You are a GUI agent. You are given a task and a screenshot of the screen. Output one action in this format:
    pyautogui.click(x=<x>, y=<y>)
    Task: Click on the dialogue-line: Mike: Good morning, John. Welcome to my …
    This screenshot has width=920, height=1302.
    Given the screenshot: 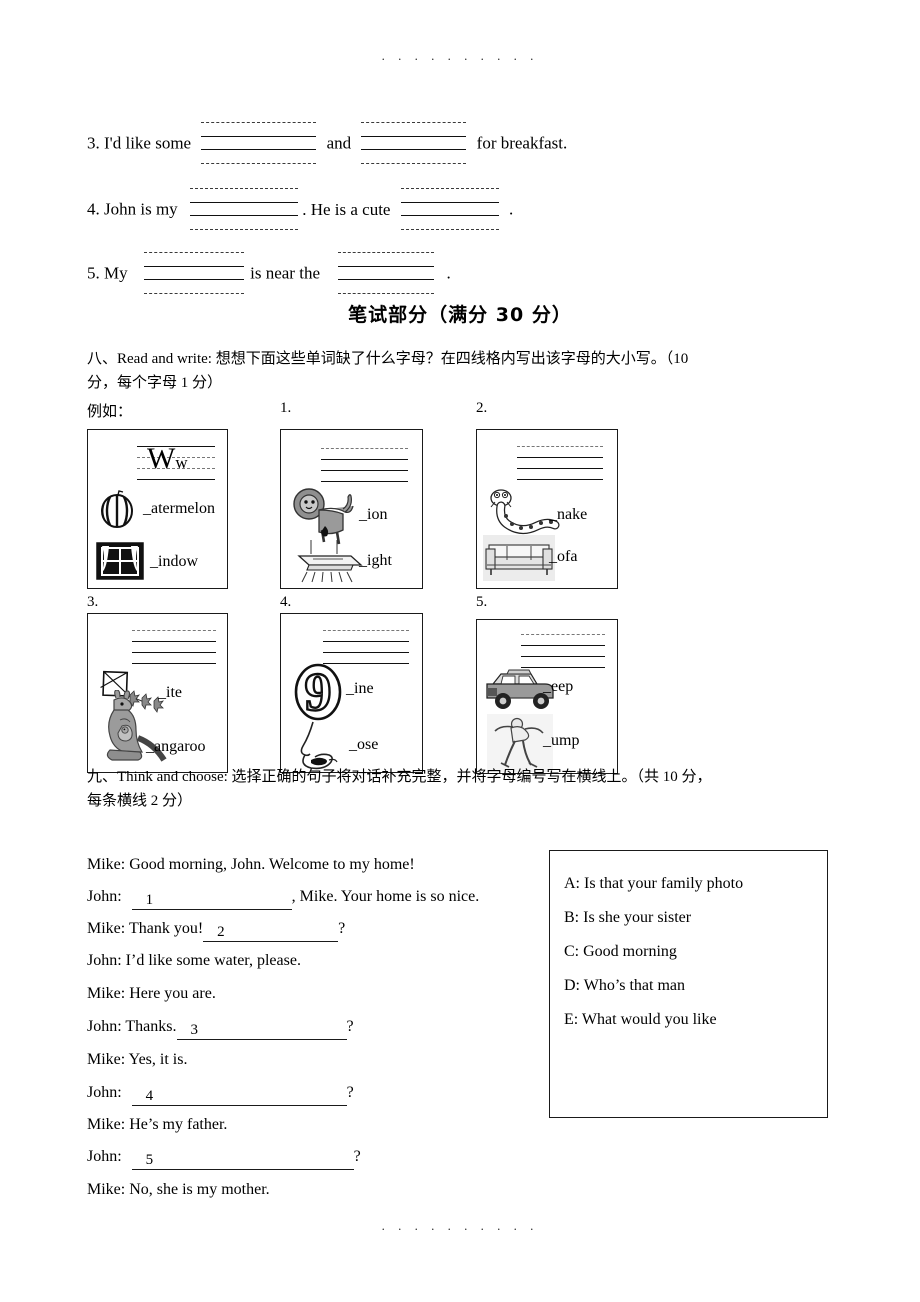 What is the action you would take?
    pyautogui.click(x=251, y=865)
    